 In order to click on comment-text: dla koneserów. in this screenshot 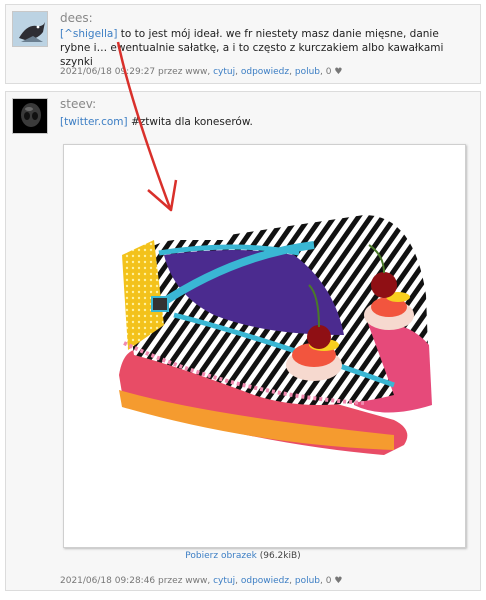, I will do `click(212, 122)`.